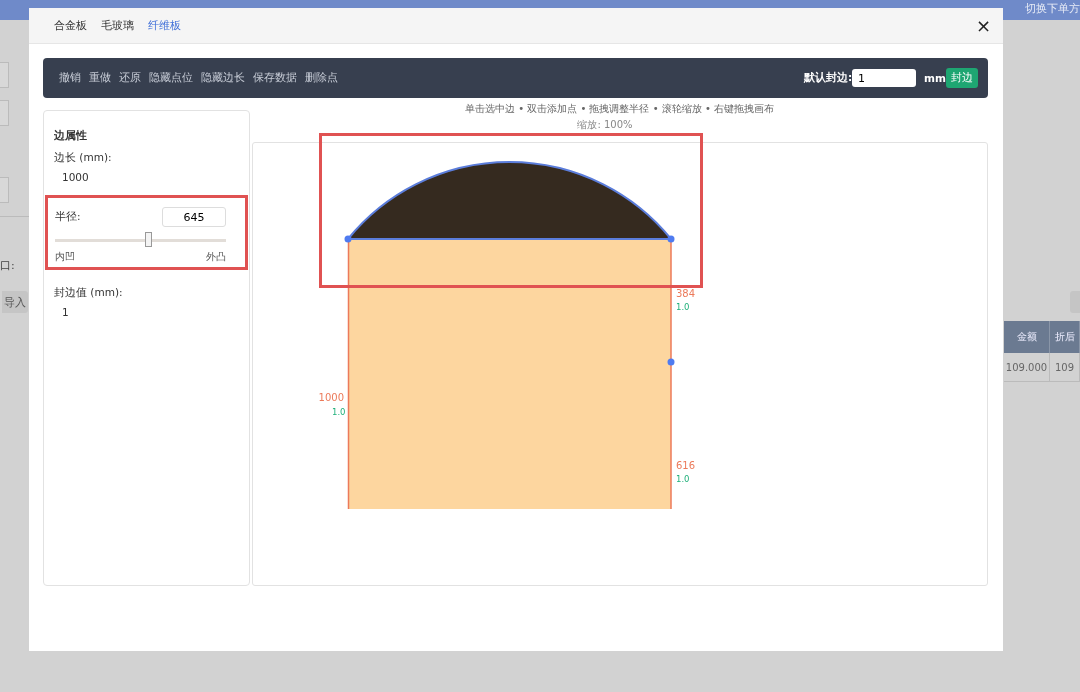 The height and width of the screenshot is (692, 1080). Describe the element at coordinates (686, 465) in the screenshot. I see `edge-length-label: 616` at that location.